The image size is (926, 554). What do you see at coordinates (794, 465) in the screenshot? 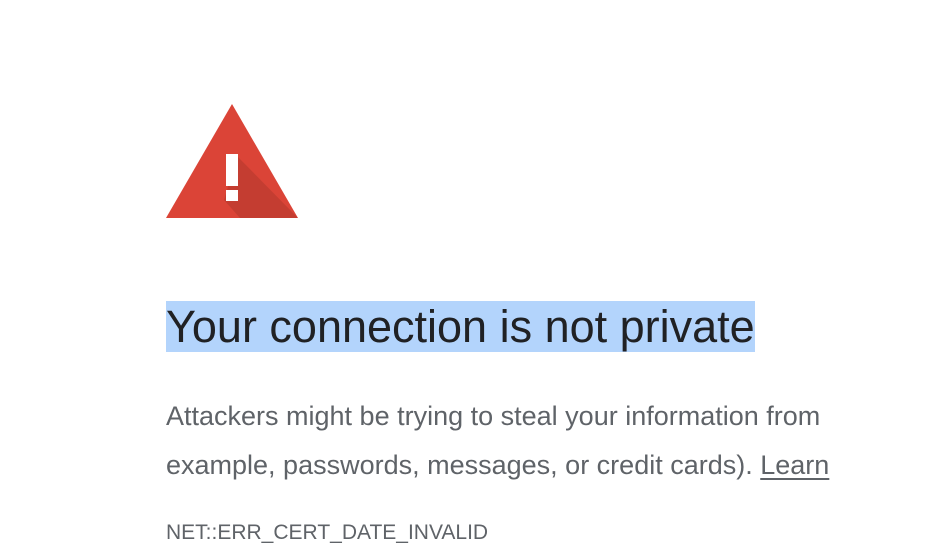
I see `learn-more-link: Learn` at bounding box center [794, 465].